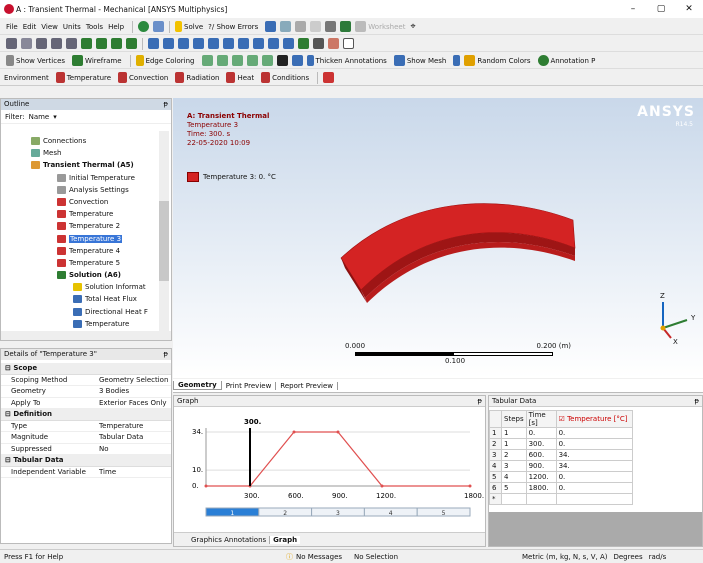  Describe the element at coordinates (179, 26) in the screenshot. I see `solve-icon` at that location.